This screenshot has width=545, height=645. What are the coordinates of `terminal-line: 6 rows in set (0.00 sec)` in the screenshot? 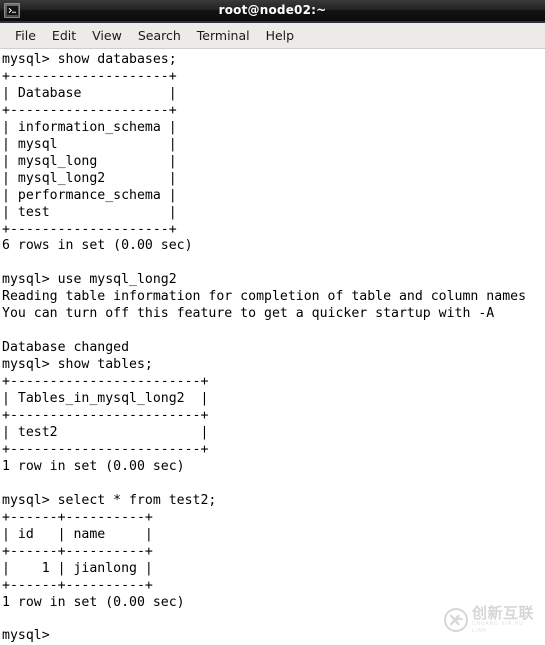 It's located at (97, 246).